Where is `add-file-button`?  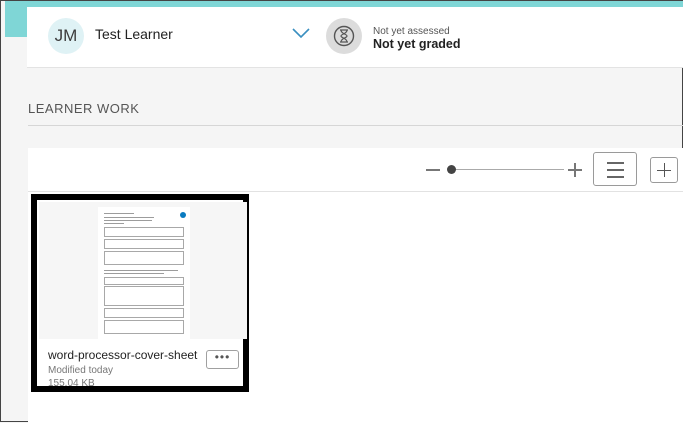
add-file-button is located at coordinates (664, 170).